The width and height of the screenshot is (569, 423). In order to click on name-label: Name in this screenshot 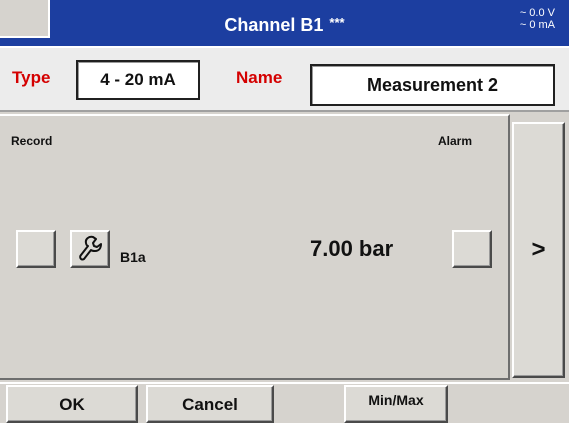, I will do `click(259, 77)`.